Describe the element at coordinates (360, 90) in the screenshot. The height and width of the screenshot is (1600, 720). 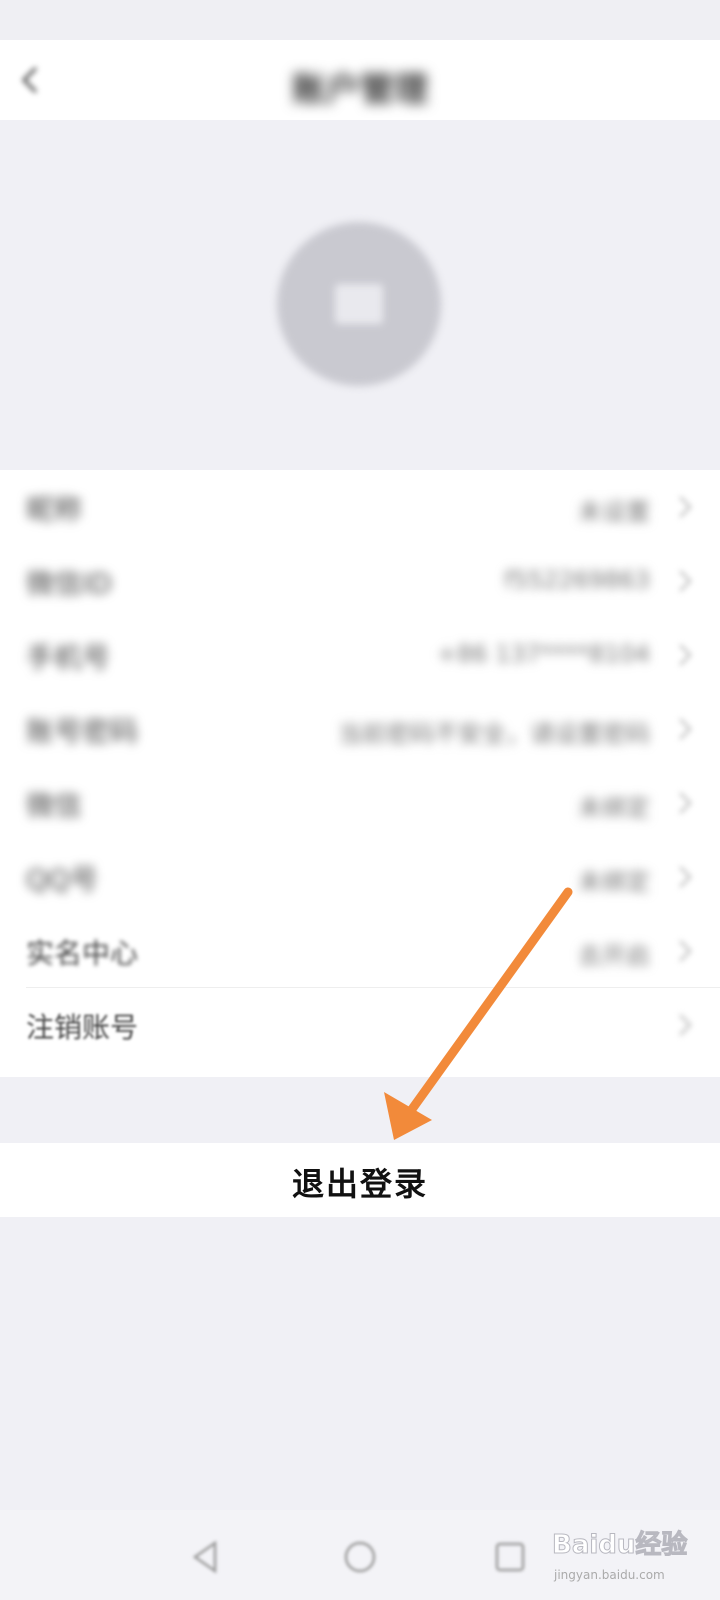
I see `page-title: 账户管理` at that location.